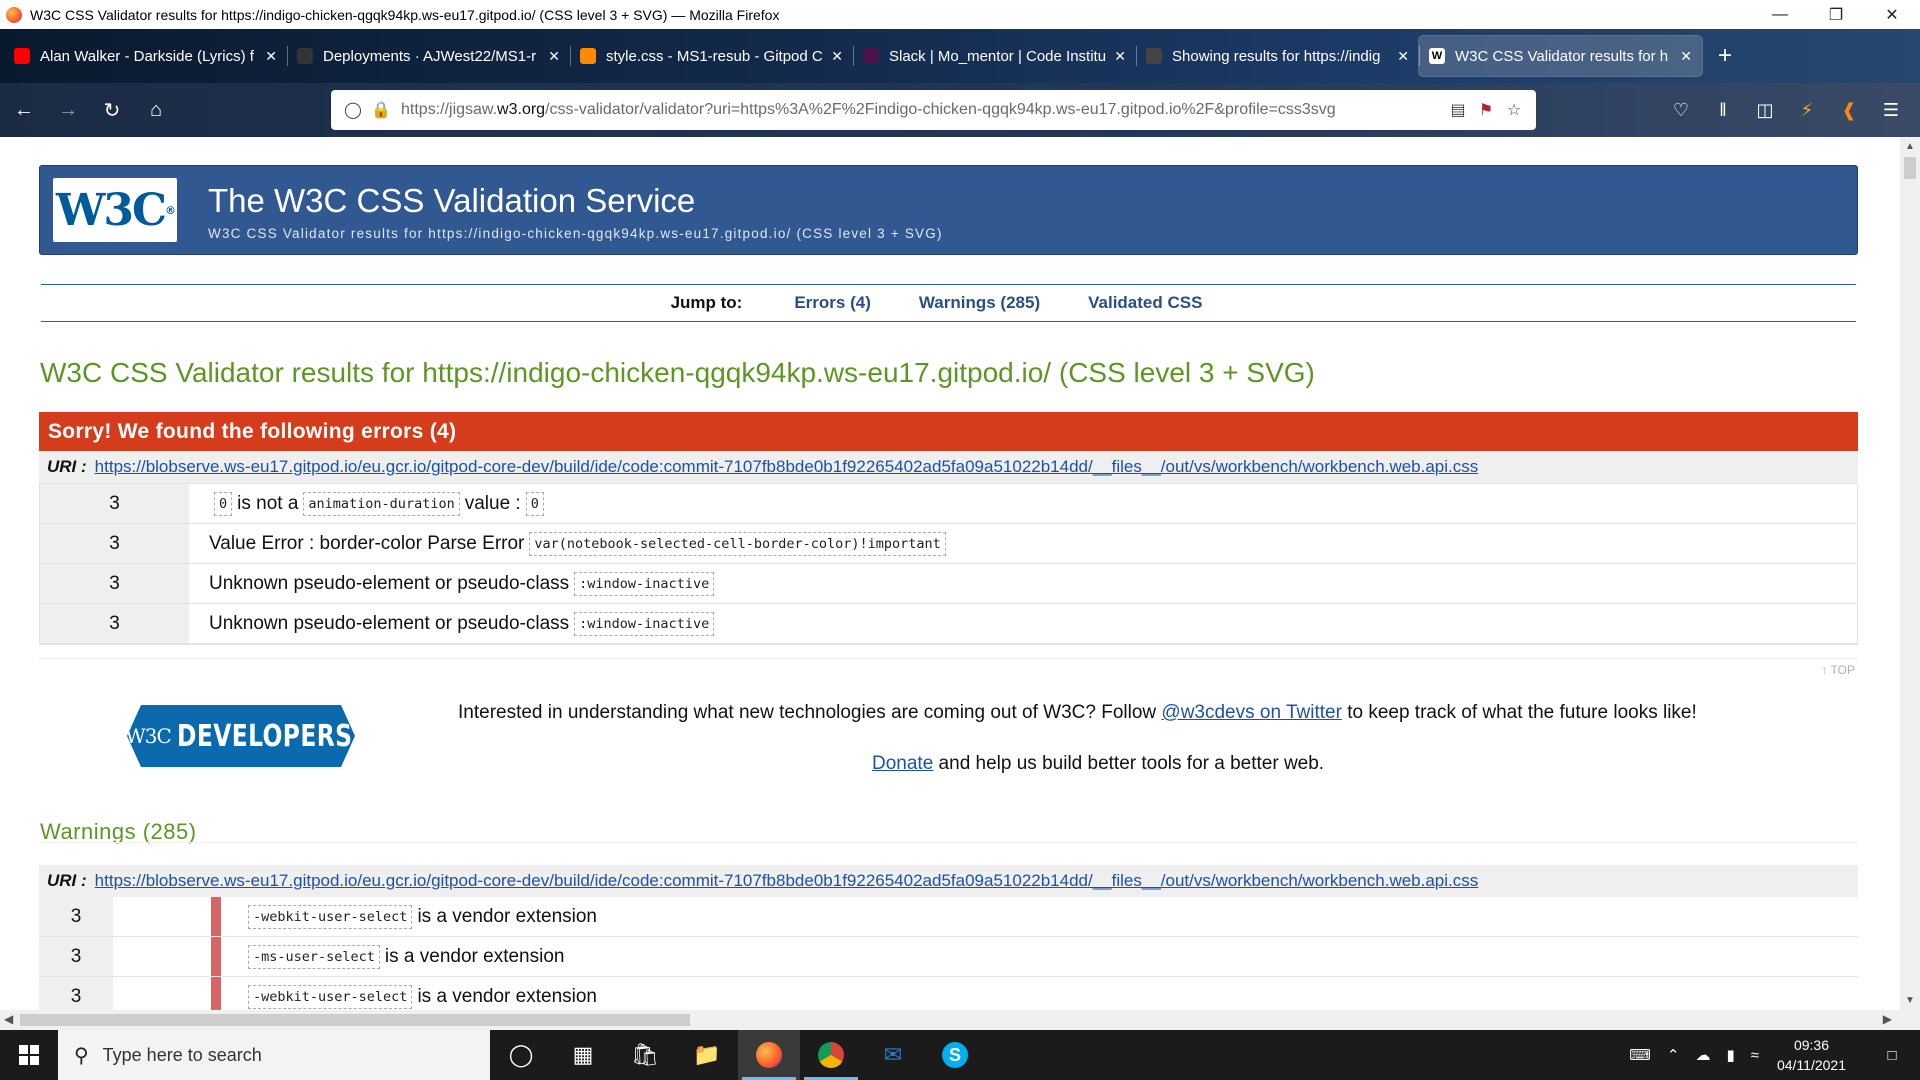 This screenshot has height=1080, width=1920. Describe the element at coordinates (1836, 14) in the screenshot. I see `restore-button: ❐` at that location.